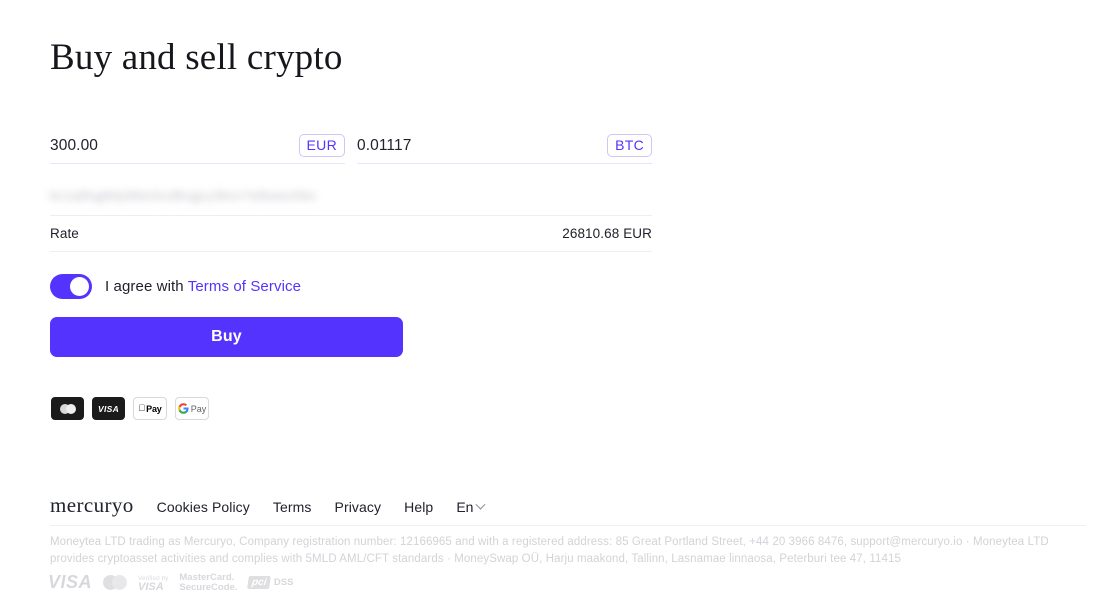 Image resolution: width=1098 pixels, height=603 pixels. I want to click on crypto-amount-field: BTC, so click(504, 146).